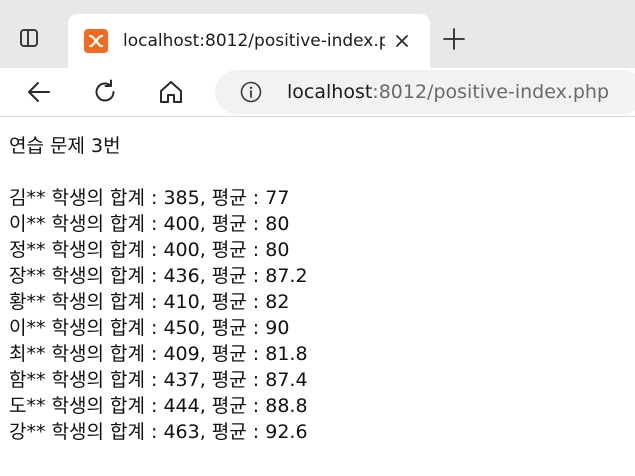 This screenshot has height=476, width=635. Describe the element at coordinates (158, 354) in the screenshot. I see `student-row: 최** 학생의 합계 : 409, 평균 : 81.8` at that location.